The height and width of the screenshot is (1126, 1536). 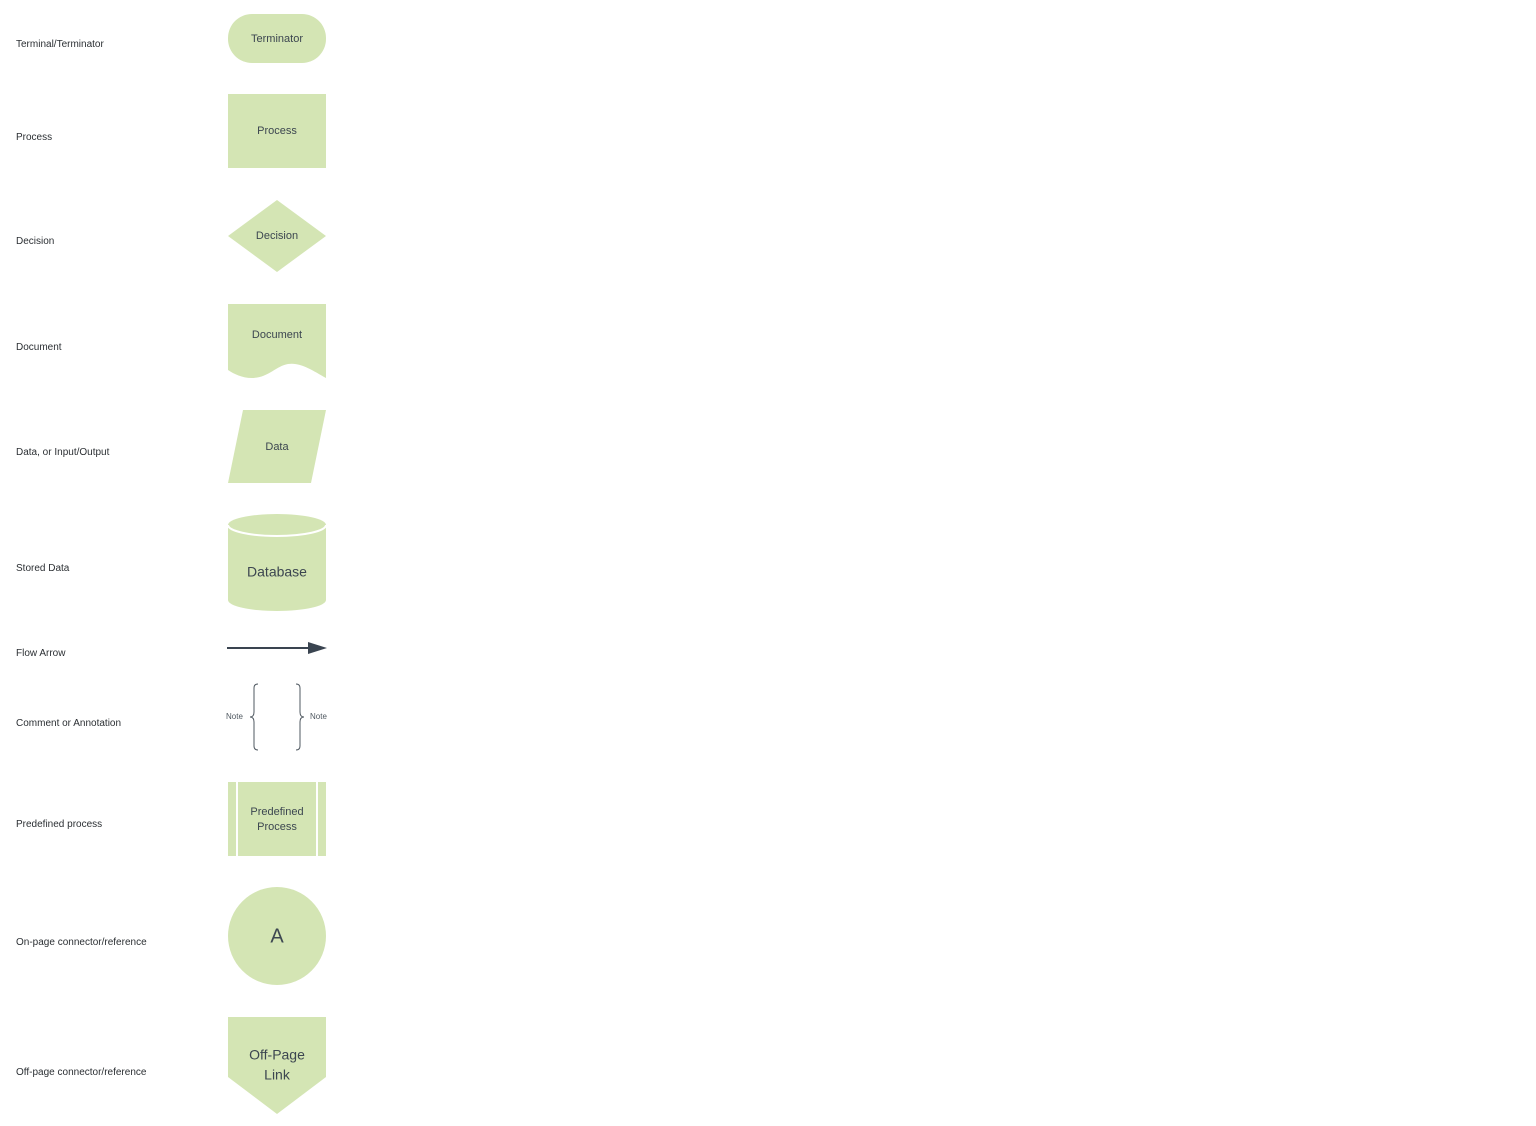 I want to click on label-flow-arrow: Flow Arrow, so click(x=41, y=653).